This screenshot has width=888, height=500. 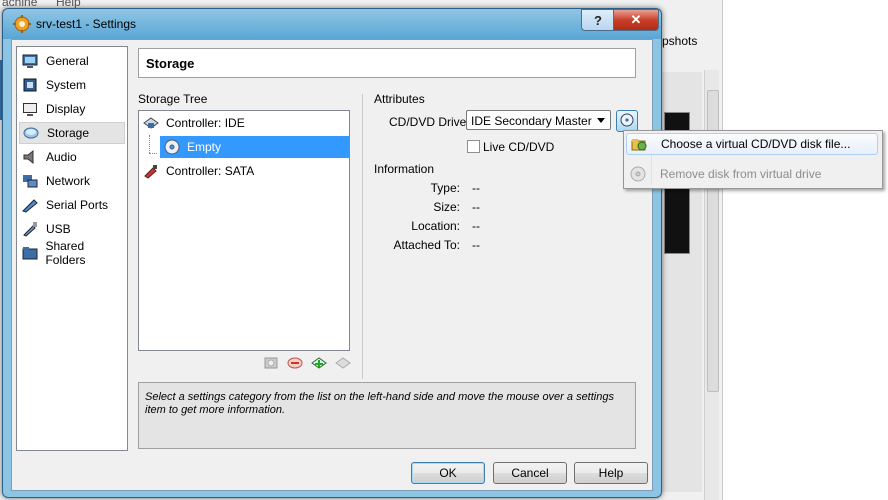 I want to click on category-network: Network, so click(x=72, y=181).